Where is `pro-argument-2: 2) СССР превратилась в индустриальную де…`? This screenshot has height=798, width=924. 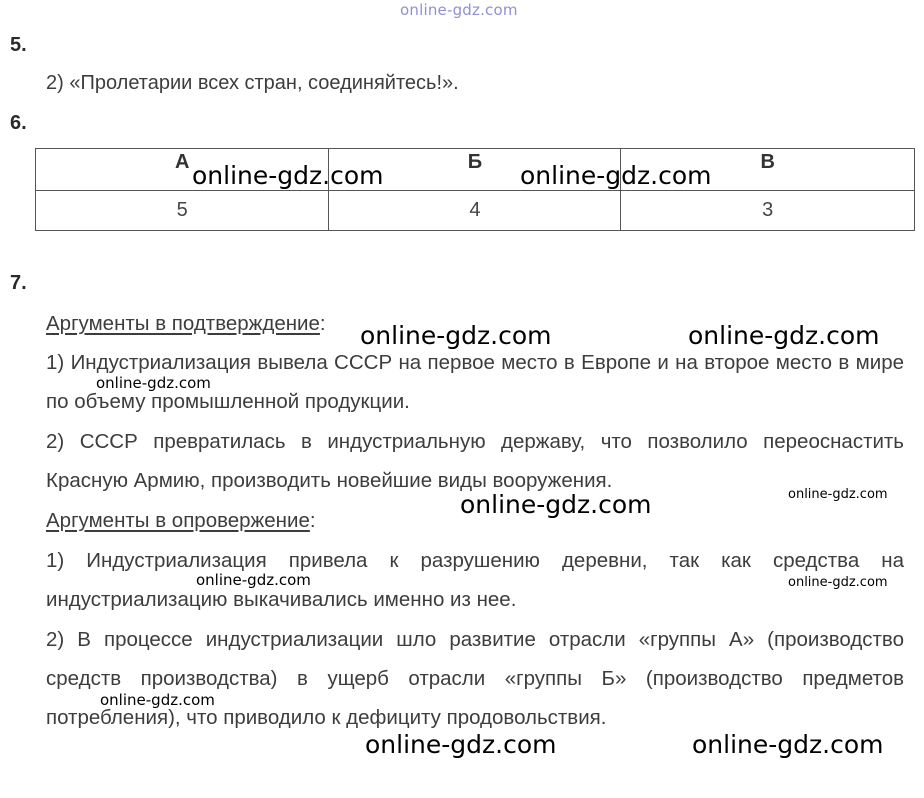
pro-argument-2: 2) СССР превратилась в индустриальную де… is located at coordinates (475, 461).